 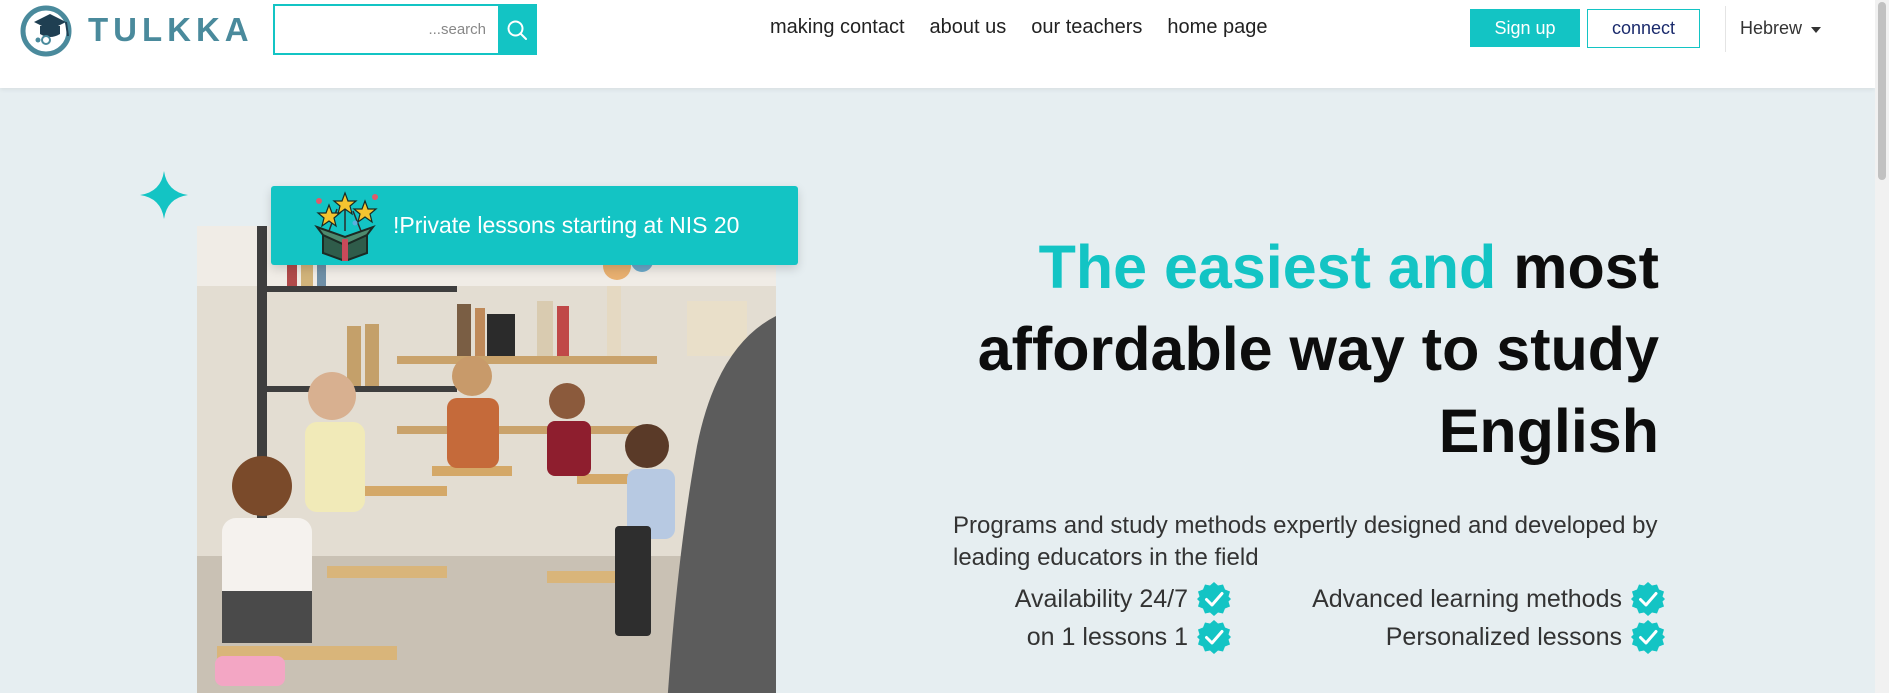 I want to click on feature-advanced-methods: Advanced learning methods, so click(x=1489, y=599).